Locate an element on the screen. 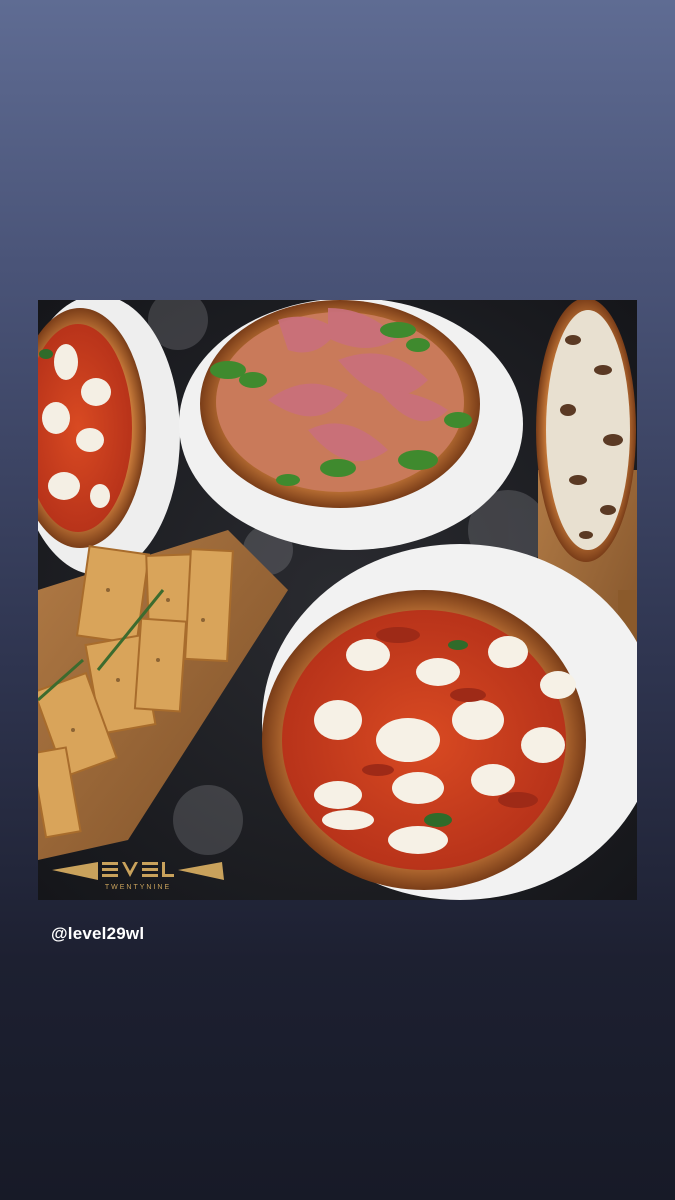 The image size is (675, 1200). user-mention: @level29wl is located at coordinates (97, 934).